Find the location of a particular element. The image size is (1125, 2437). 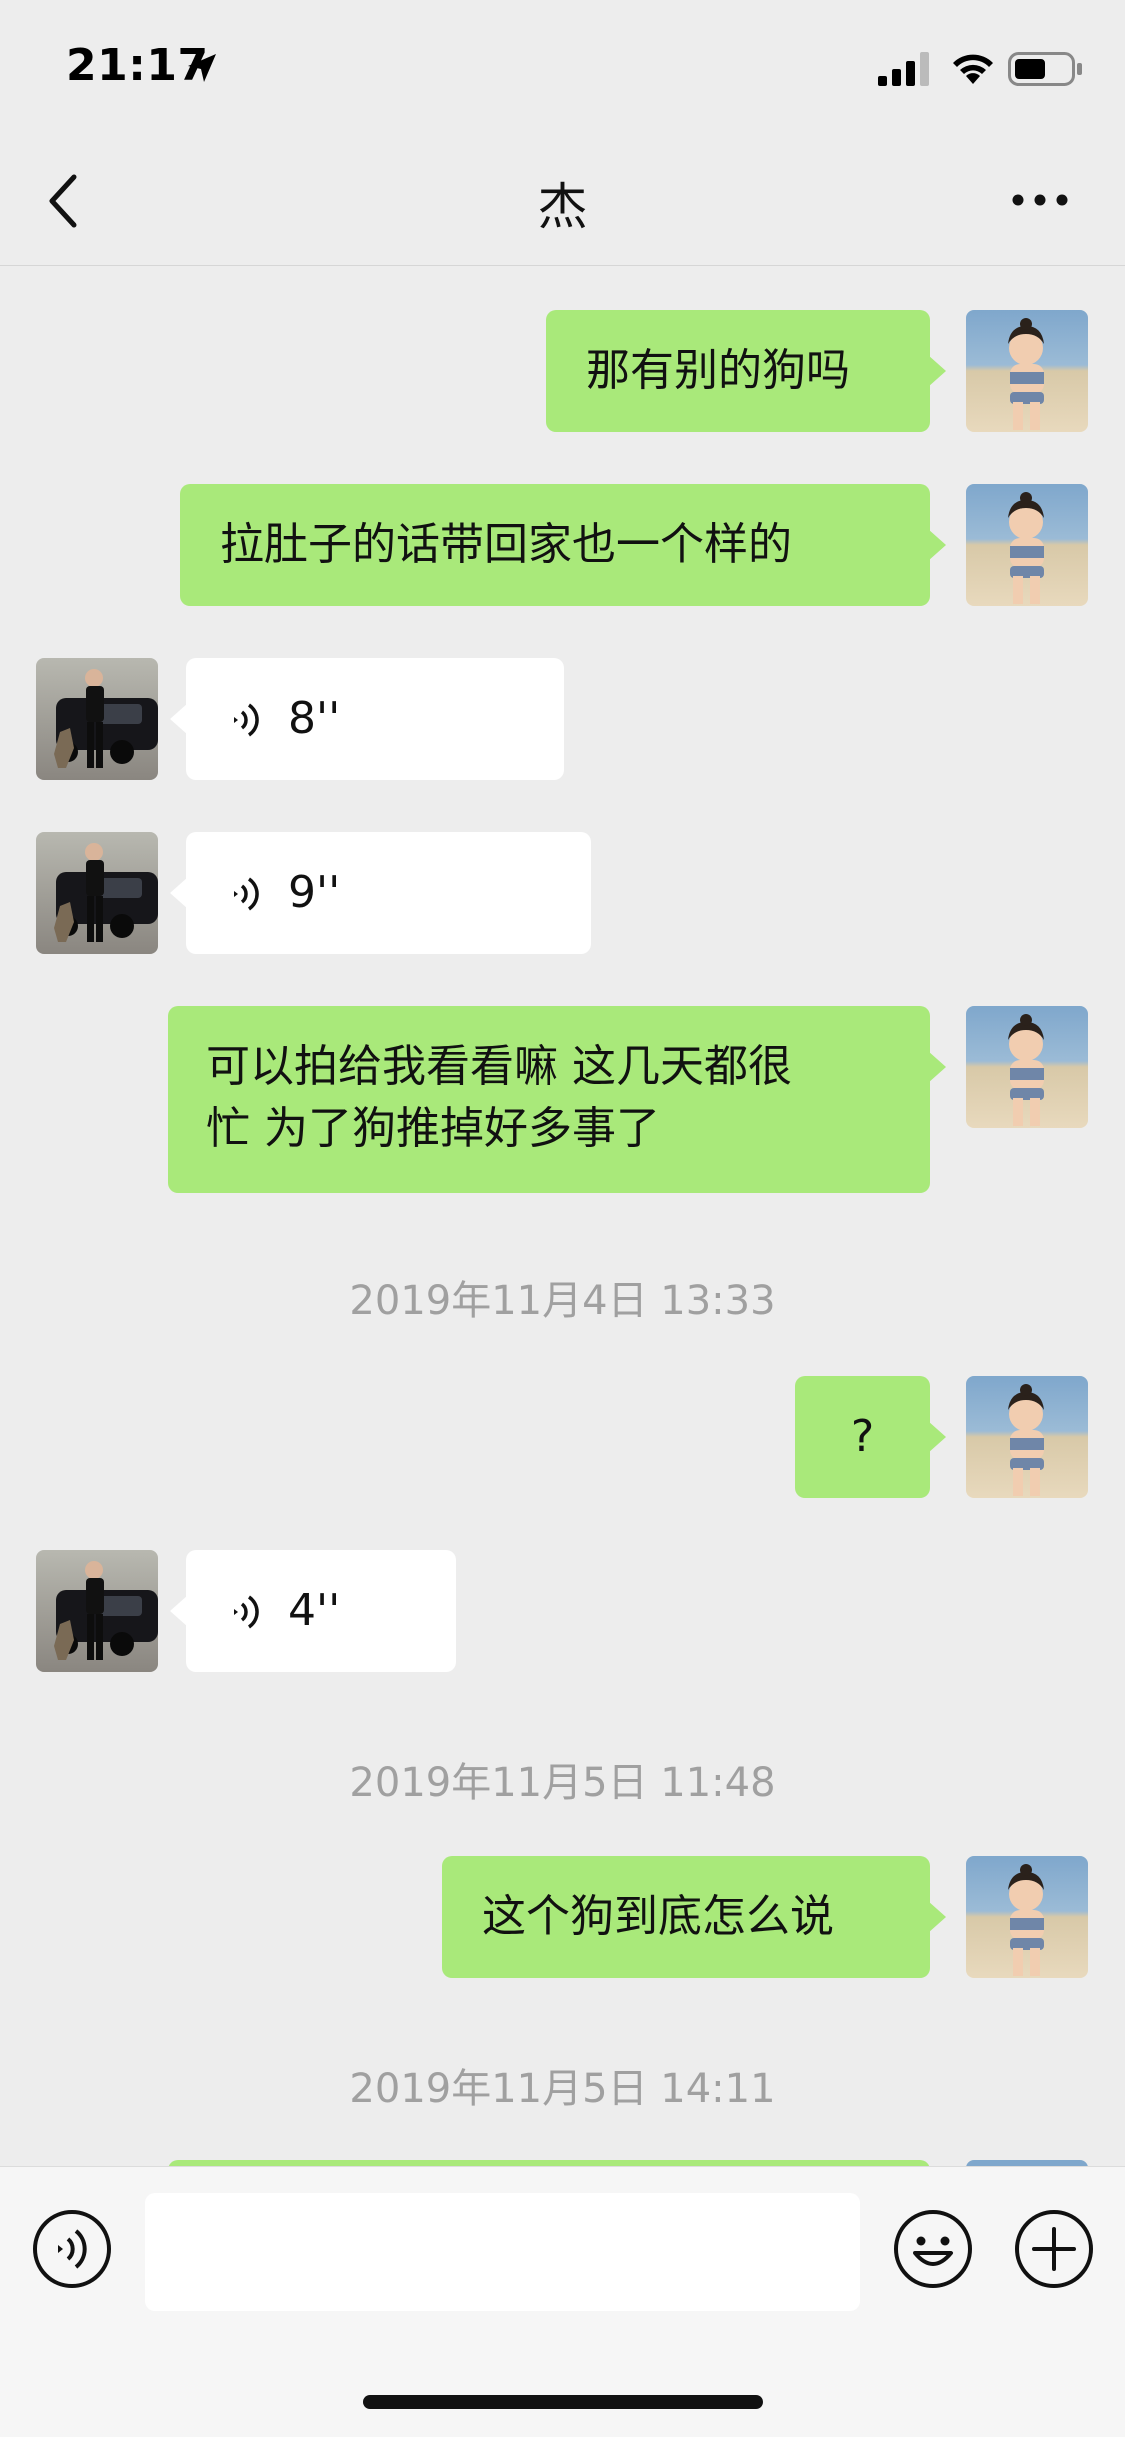

location-arrow-icon is located at coordinates (202, 68).